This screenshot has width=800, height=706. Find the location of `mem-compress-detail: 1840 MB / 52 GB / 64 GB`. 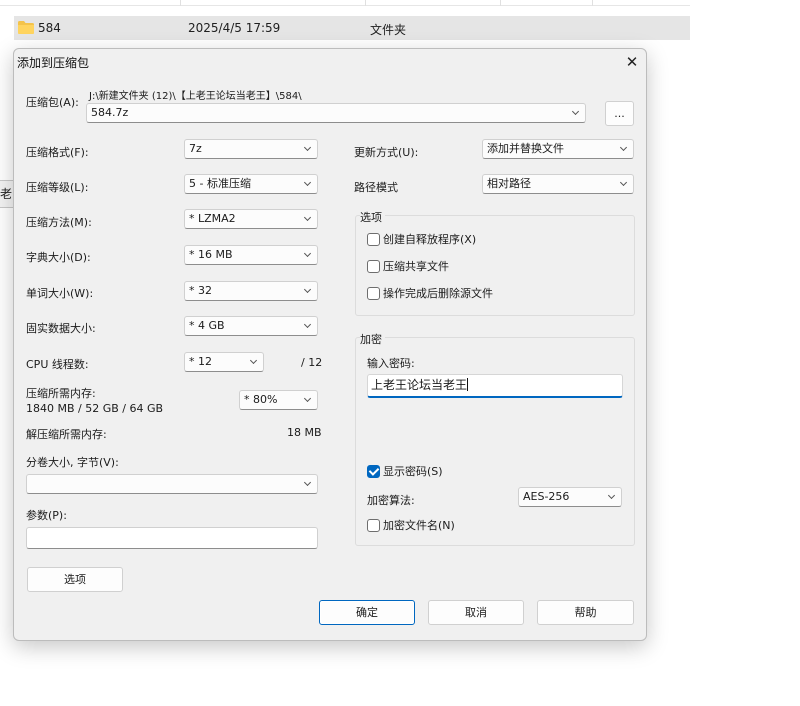

mem-compress-detail: 1840 MB / 52 GB / 64 GB is located at coordinates (95, 408).